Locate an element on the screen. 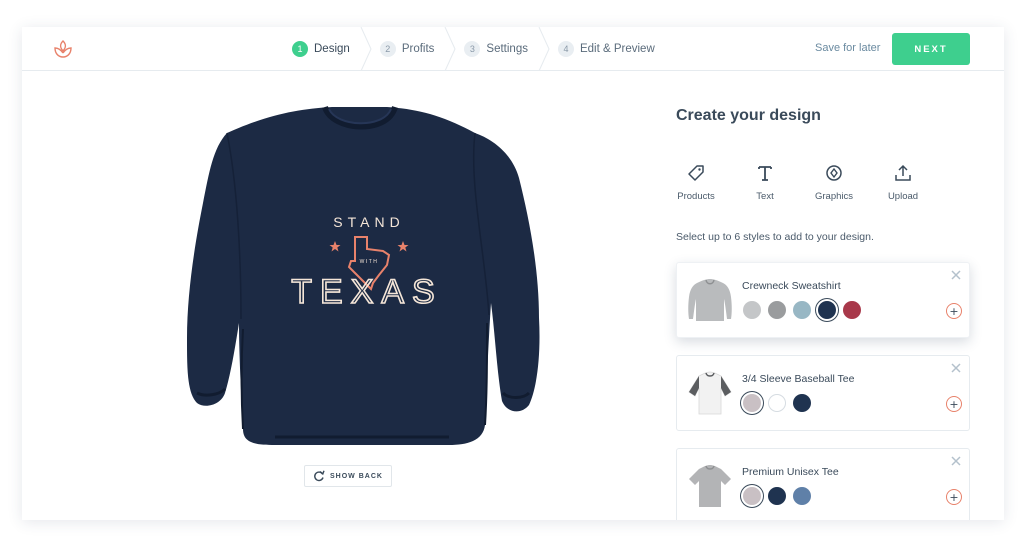  tool-upload: Upload is located at coordinates (903, 184).